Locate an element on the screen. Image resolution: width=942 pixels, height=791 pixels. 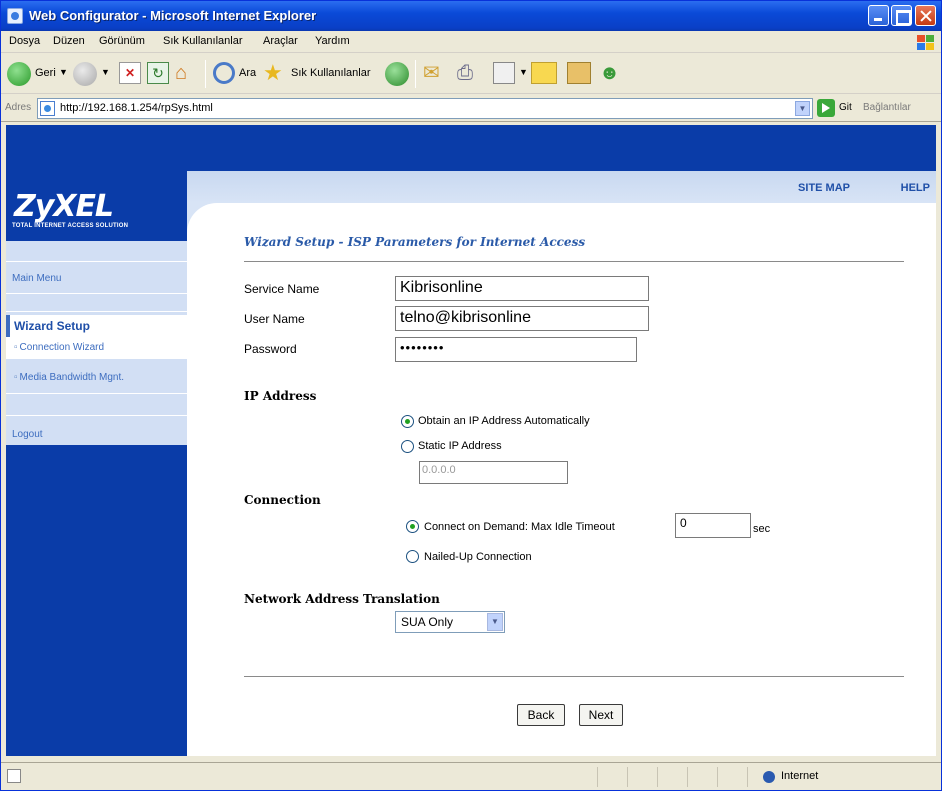
forward-dropdown-icon: ▼ is located at coordinates (105, 72).